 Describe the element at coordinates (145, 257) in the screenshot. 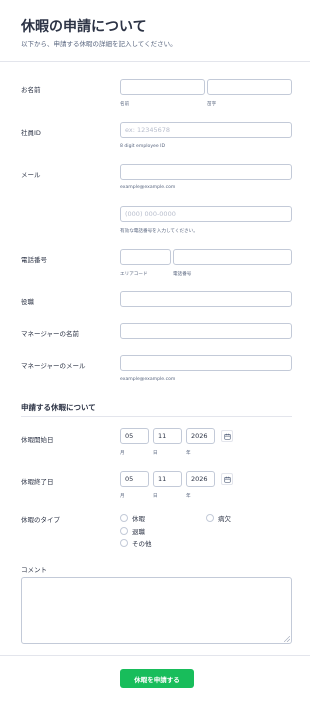

I see `area-code-input` at that location.